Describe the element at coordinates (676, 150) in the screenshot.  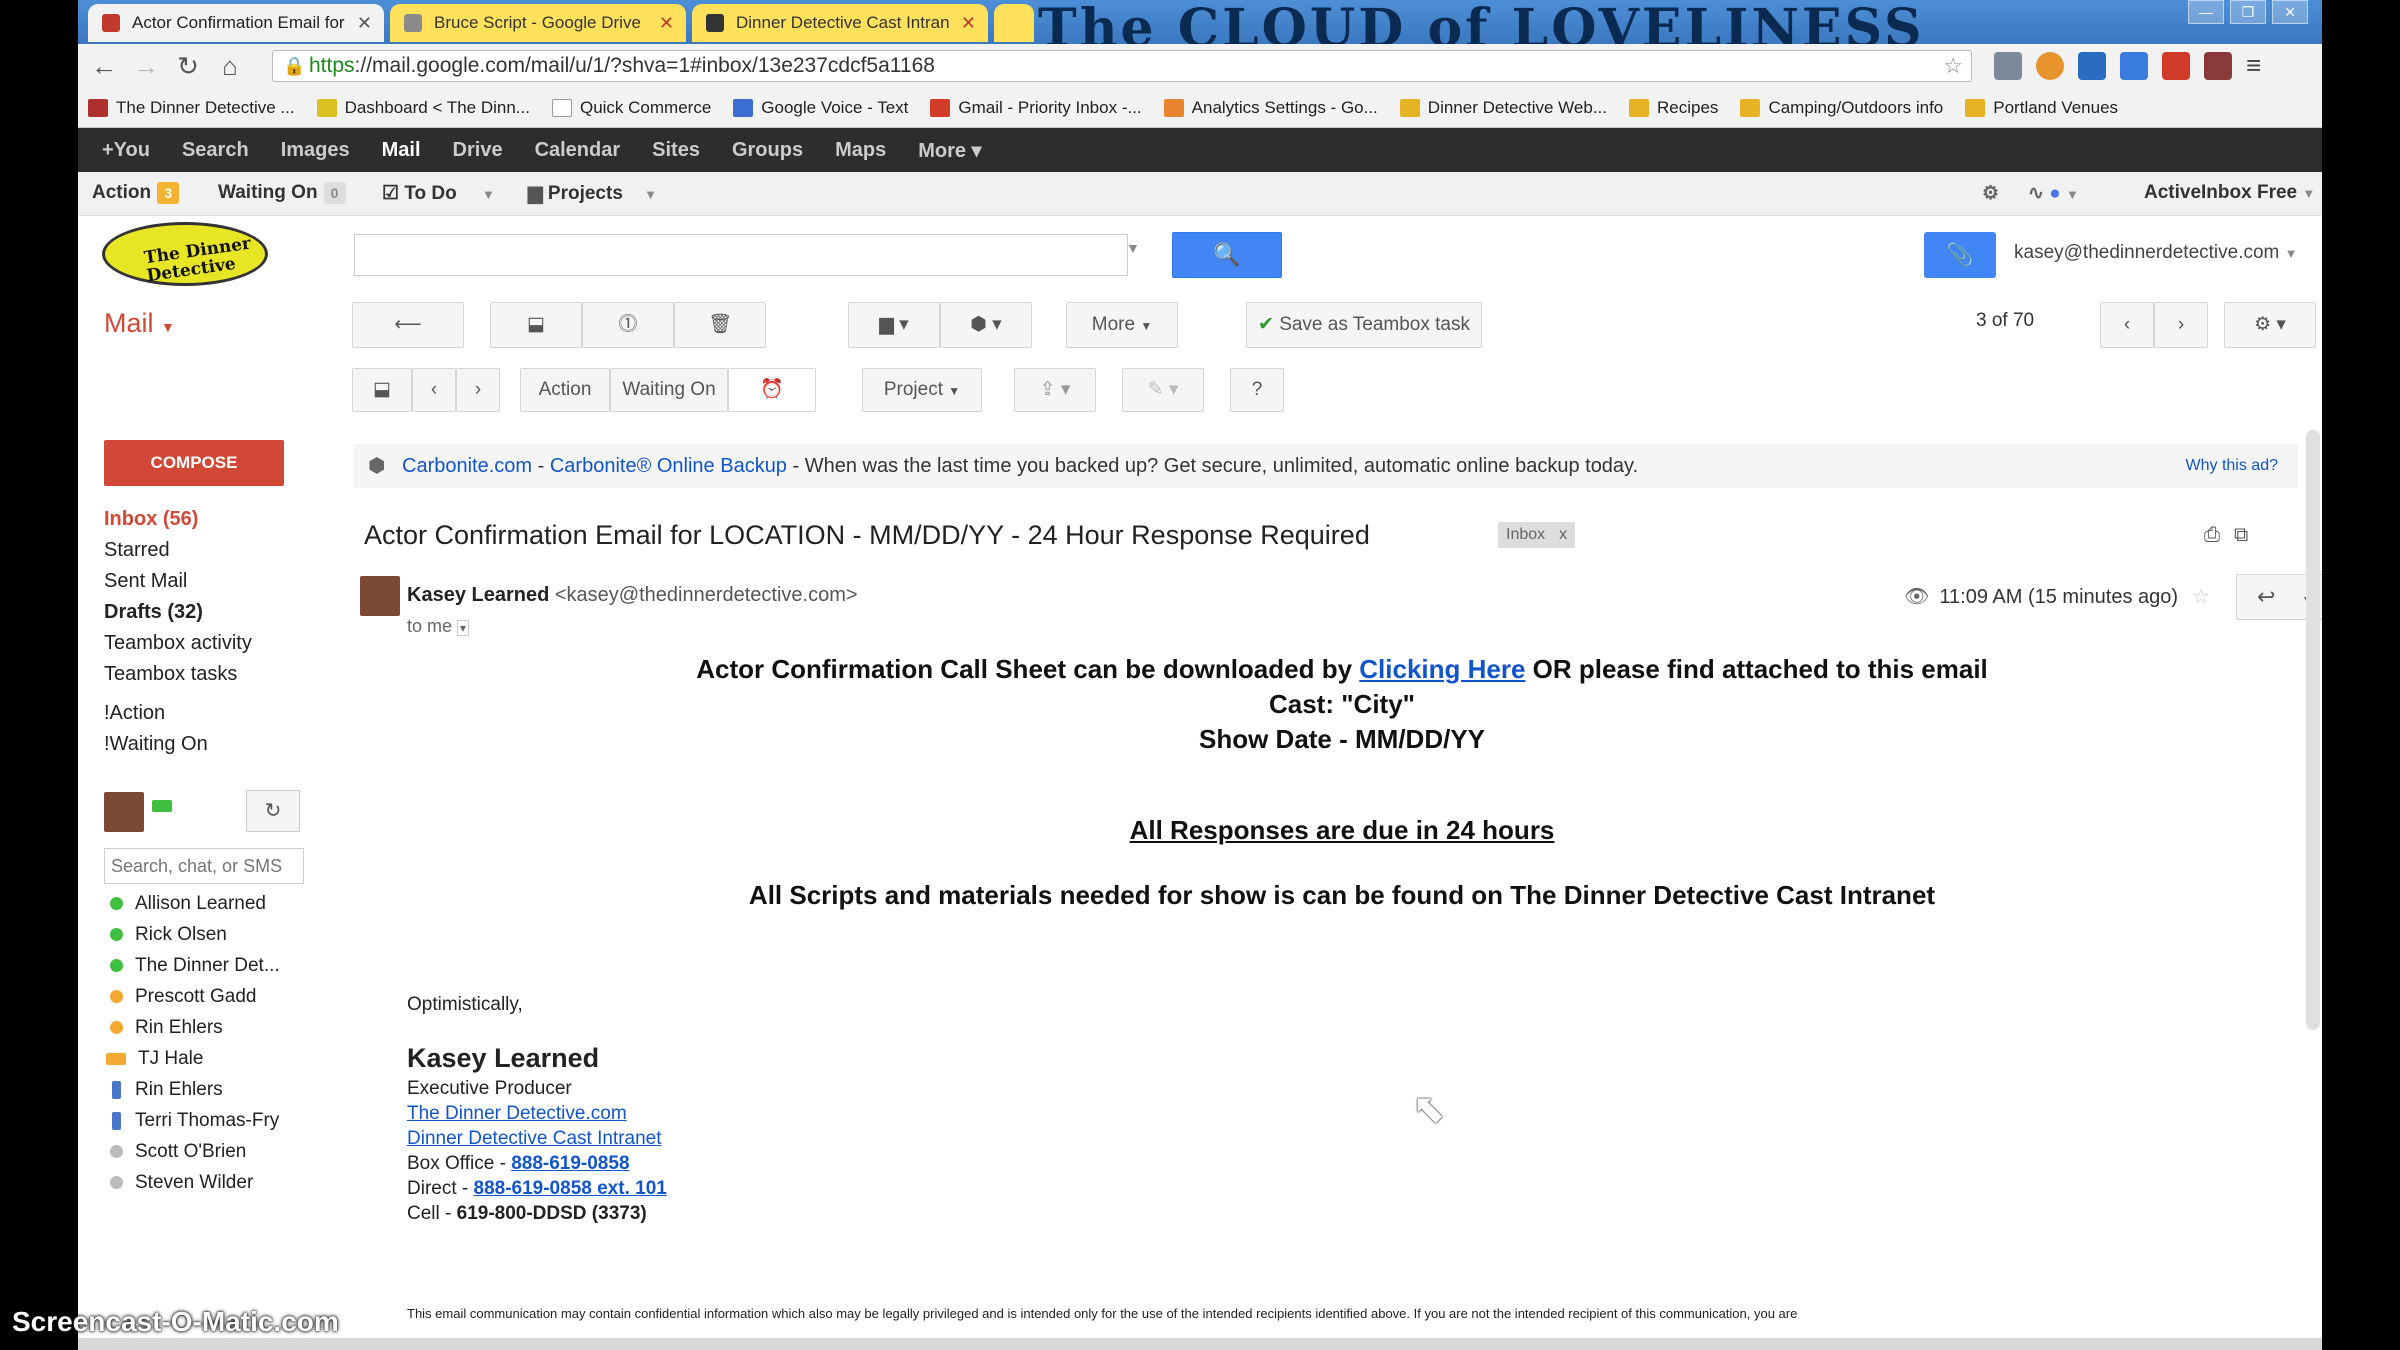
I see `gbar-sites: Sites` at that location.